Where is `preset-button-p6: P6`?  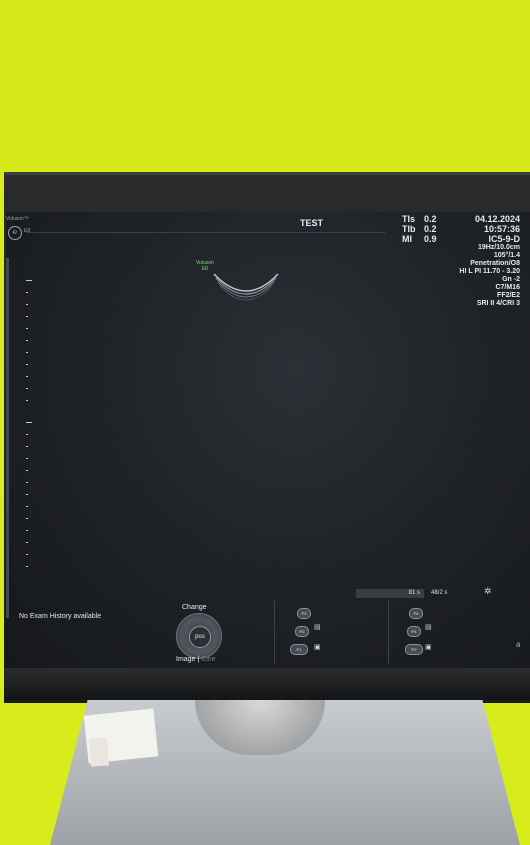 preset-button-p6: P6 is located at coordinates (416, 613).